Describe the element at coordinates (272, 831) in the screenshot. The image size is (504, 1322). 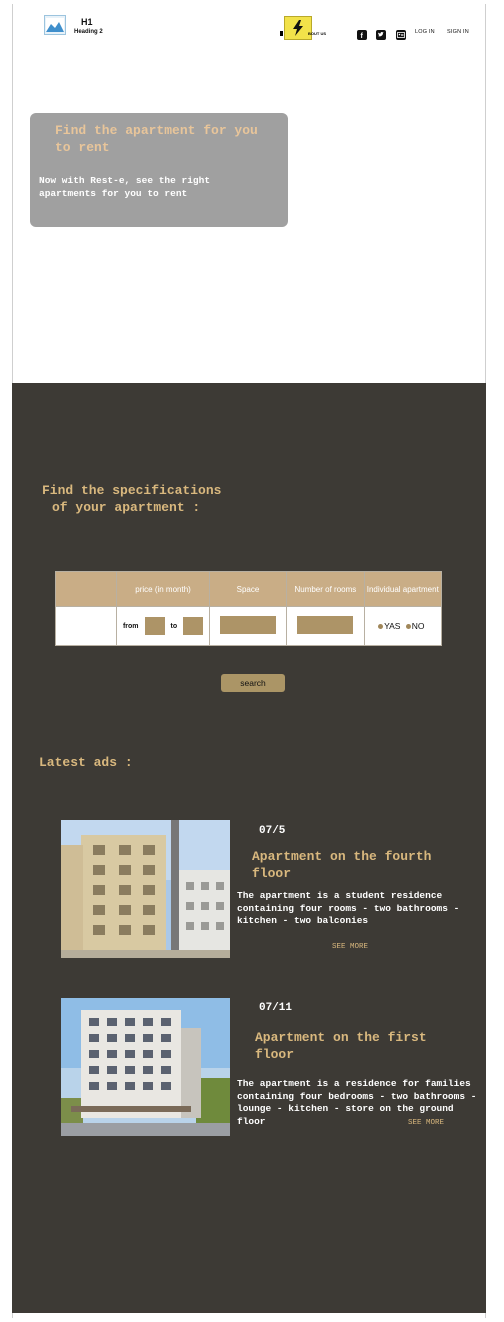
I see `ad-date-1: 07/5` at that location.